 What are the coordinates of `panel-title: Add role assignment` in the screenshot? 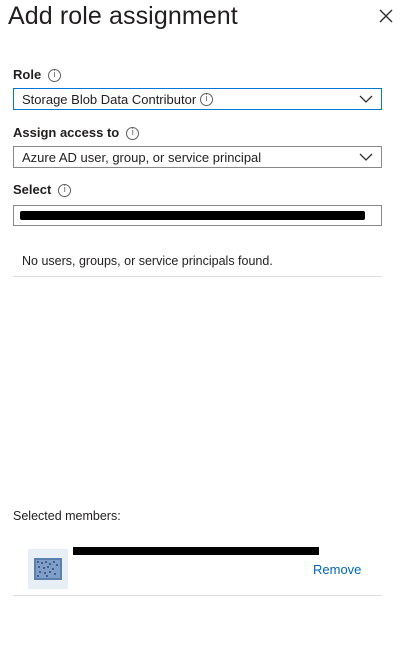 It's located at (123, 16).